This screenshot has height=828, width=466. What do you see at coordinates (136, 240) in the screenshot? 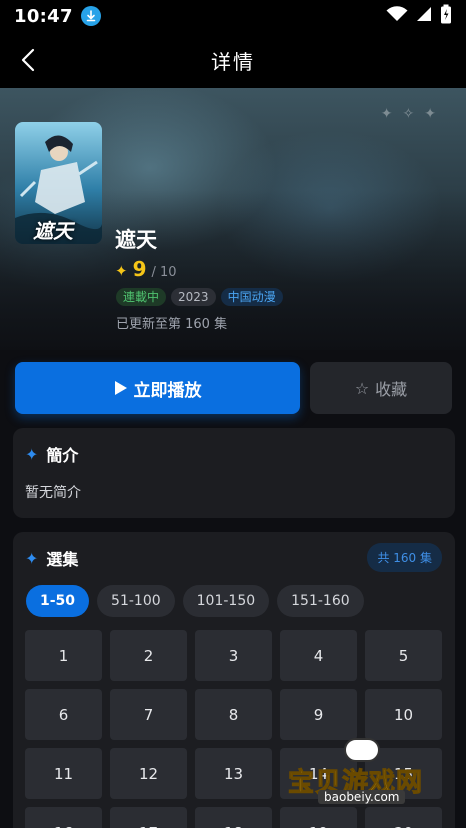
I see `show-title: 遮天` at bounding box center [136, 240].